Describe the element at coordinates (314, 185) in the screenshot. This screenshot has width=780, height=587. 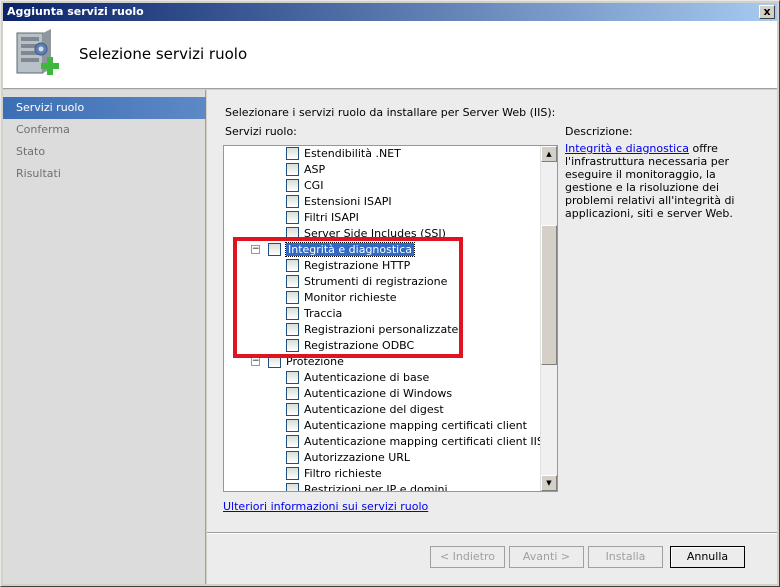
I see `tree-item-label: CGI` at that location.